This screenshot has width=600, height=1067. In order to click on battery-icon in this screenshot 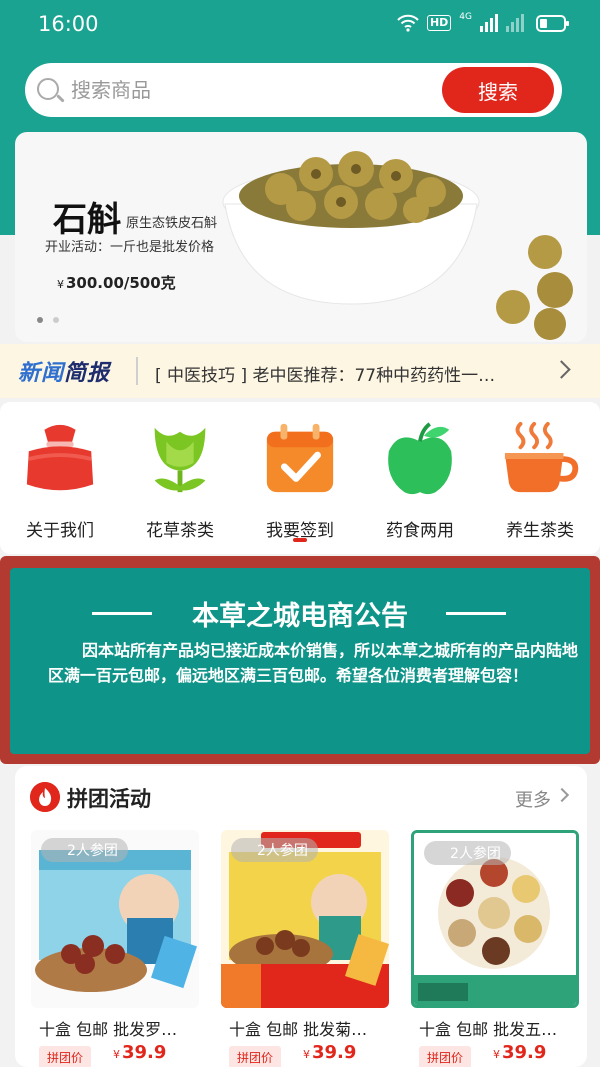, I will do `click(552, 23)`.